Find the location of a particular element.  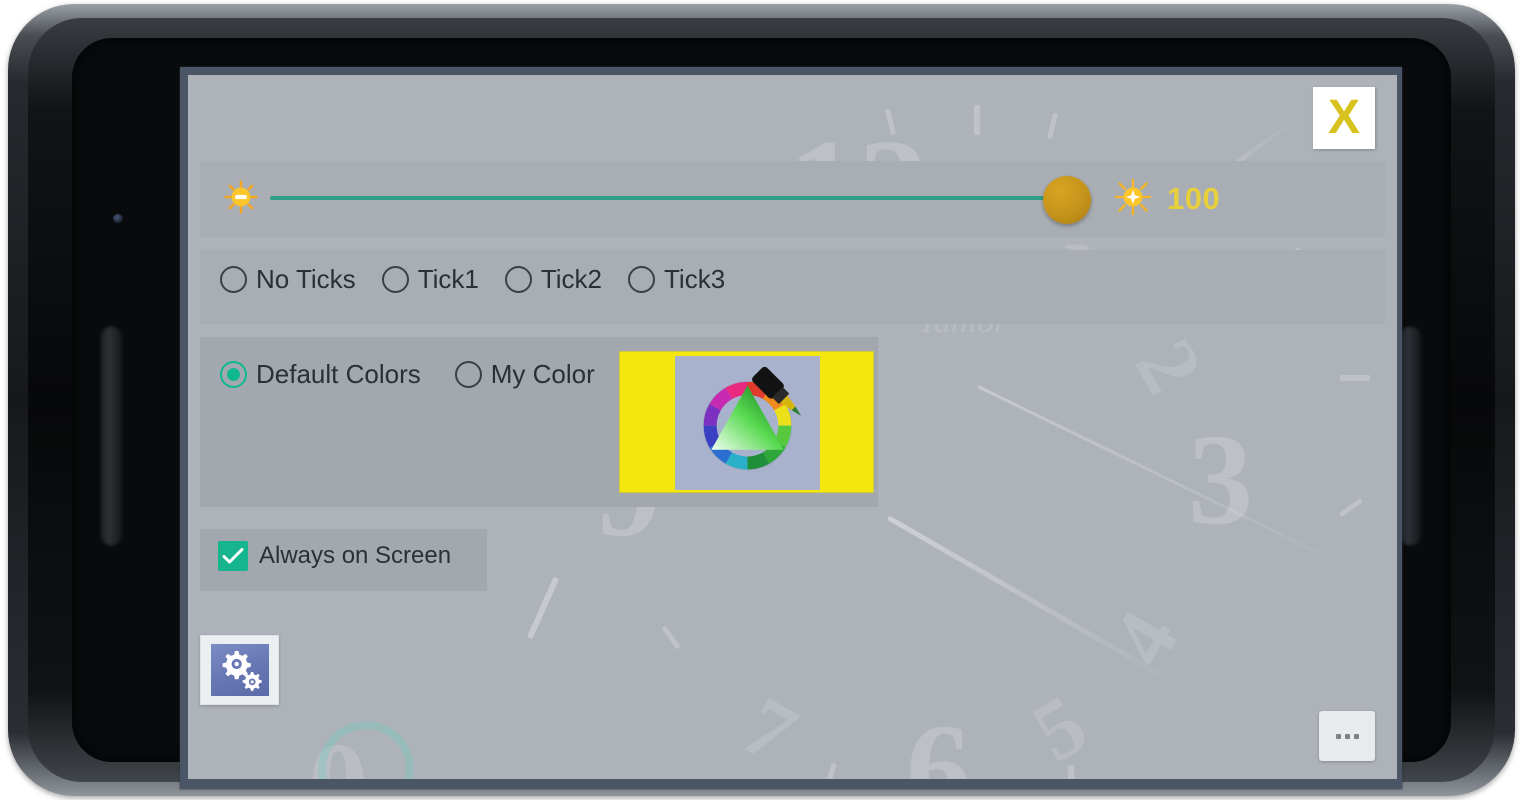

watermark-number-0: 0 is located at coordinates (338, 752).